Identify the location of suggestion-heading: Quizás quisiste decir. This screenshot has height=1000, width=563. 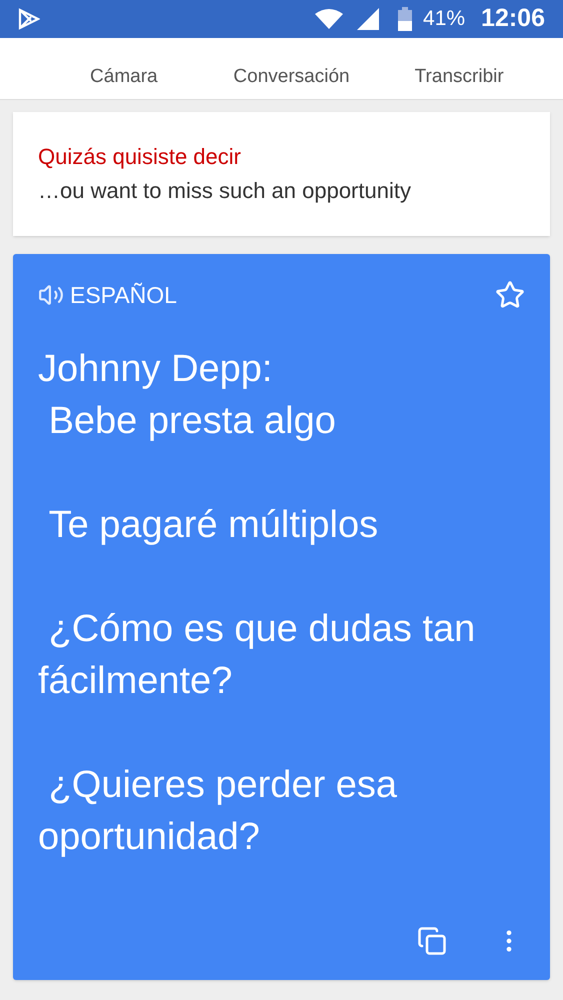
(140, 157).